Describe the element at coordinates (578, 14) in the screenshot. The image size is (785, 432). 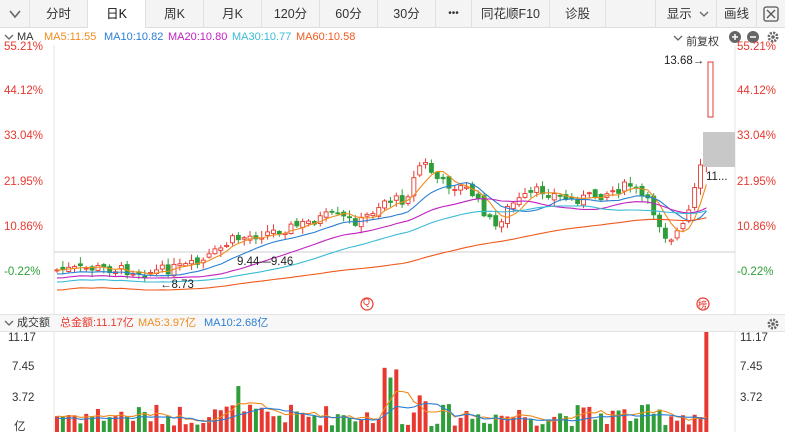
I see `diagnose-button: 诊股` at that location.